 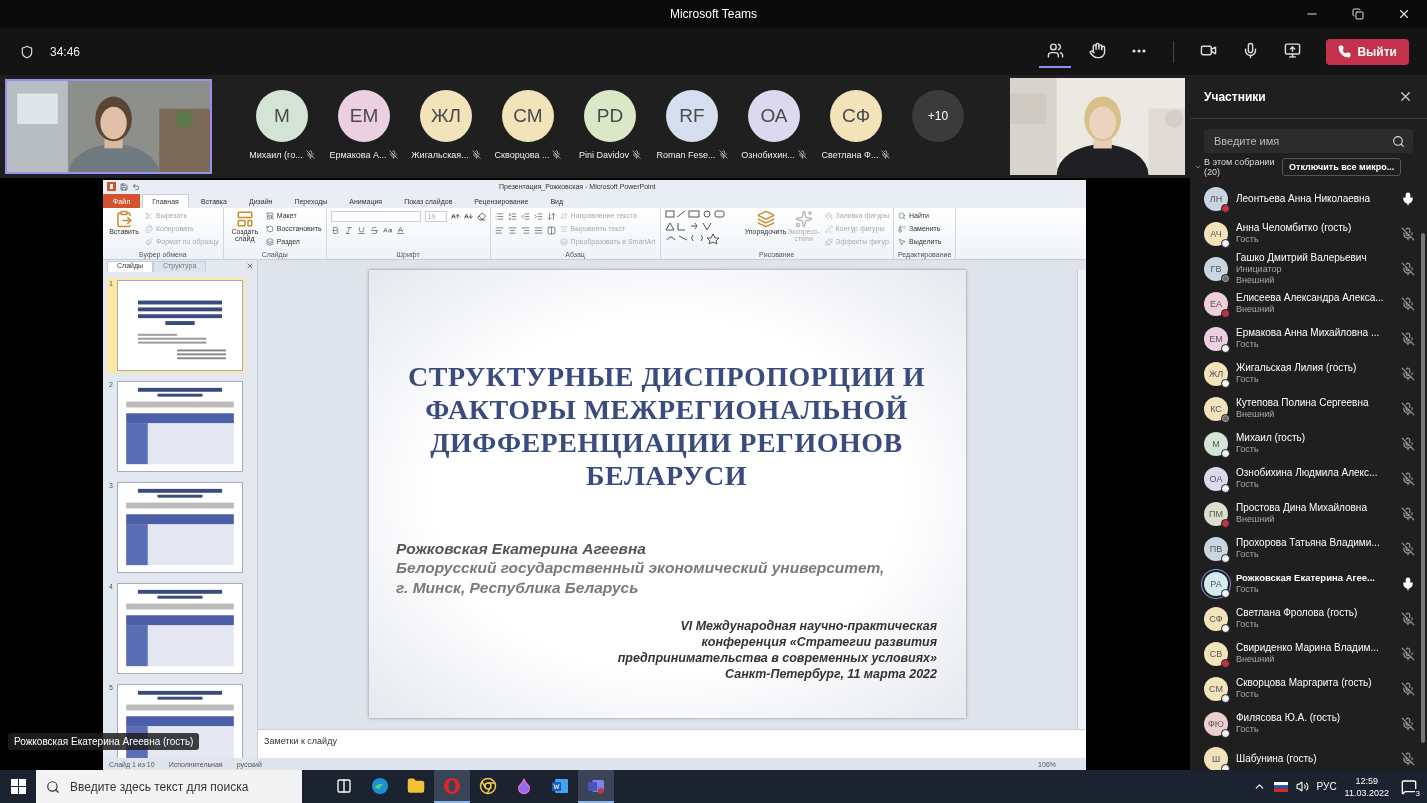 I want to click on notifications-button: 3, so click(x=1409, y=786).